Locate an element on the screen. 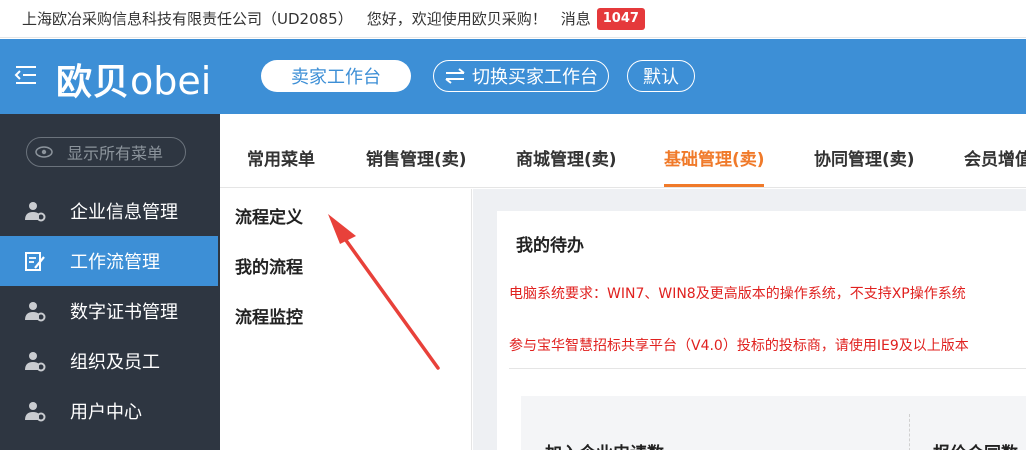  tab-common-menu: 常用菜单 is located at coordinates (281, 157).